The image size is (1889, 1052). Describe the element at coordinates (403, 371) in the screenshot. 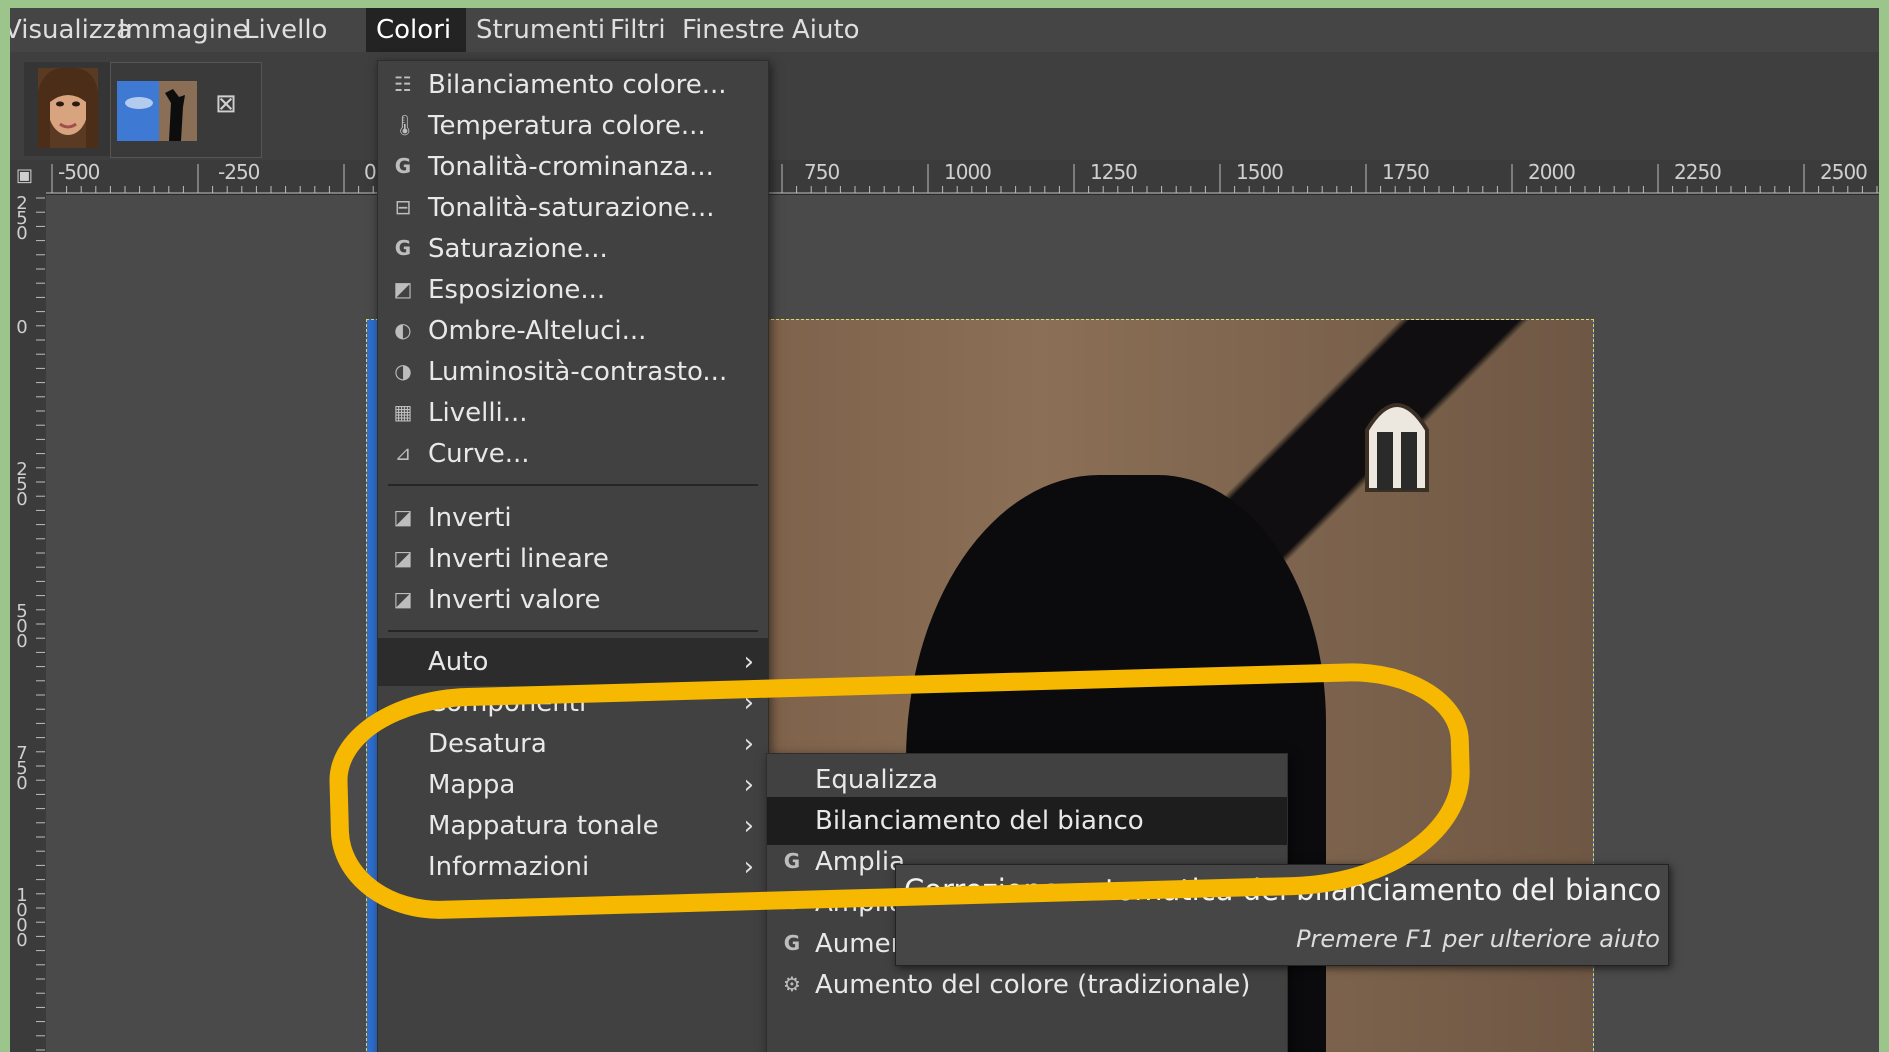

I see `brightness-contrast-icon: ◑` at that location.